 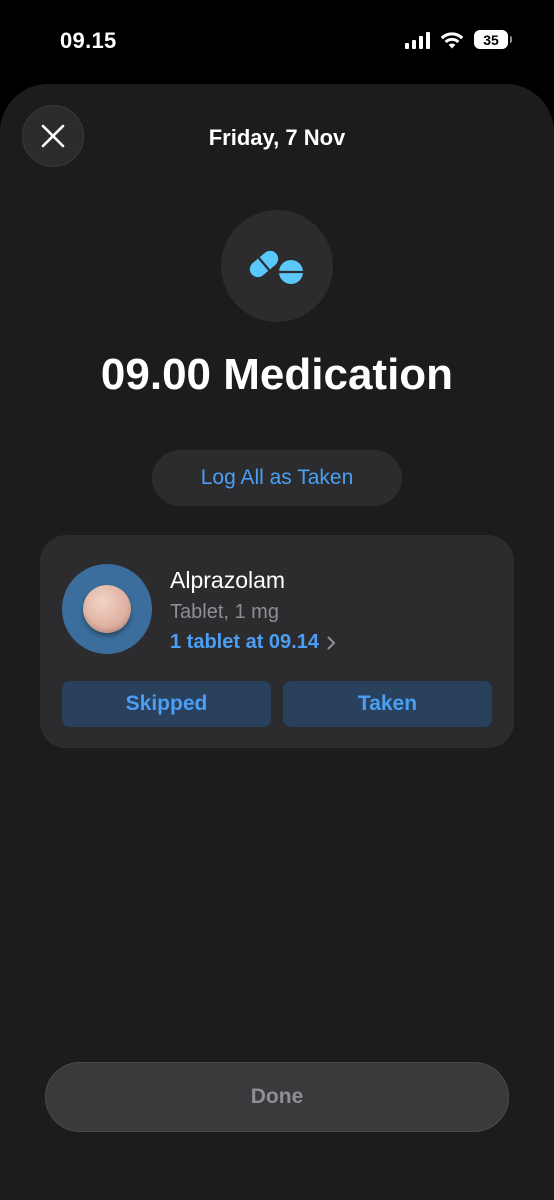 I want to click on battery-level: 35, so click(x=491, y=39).